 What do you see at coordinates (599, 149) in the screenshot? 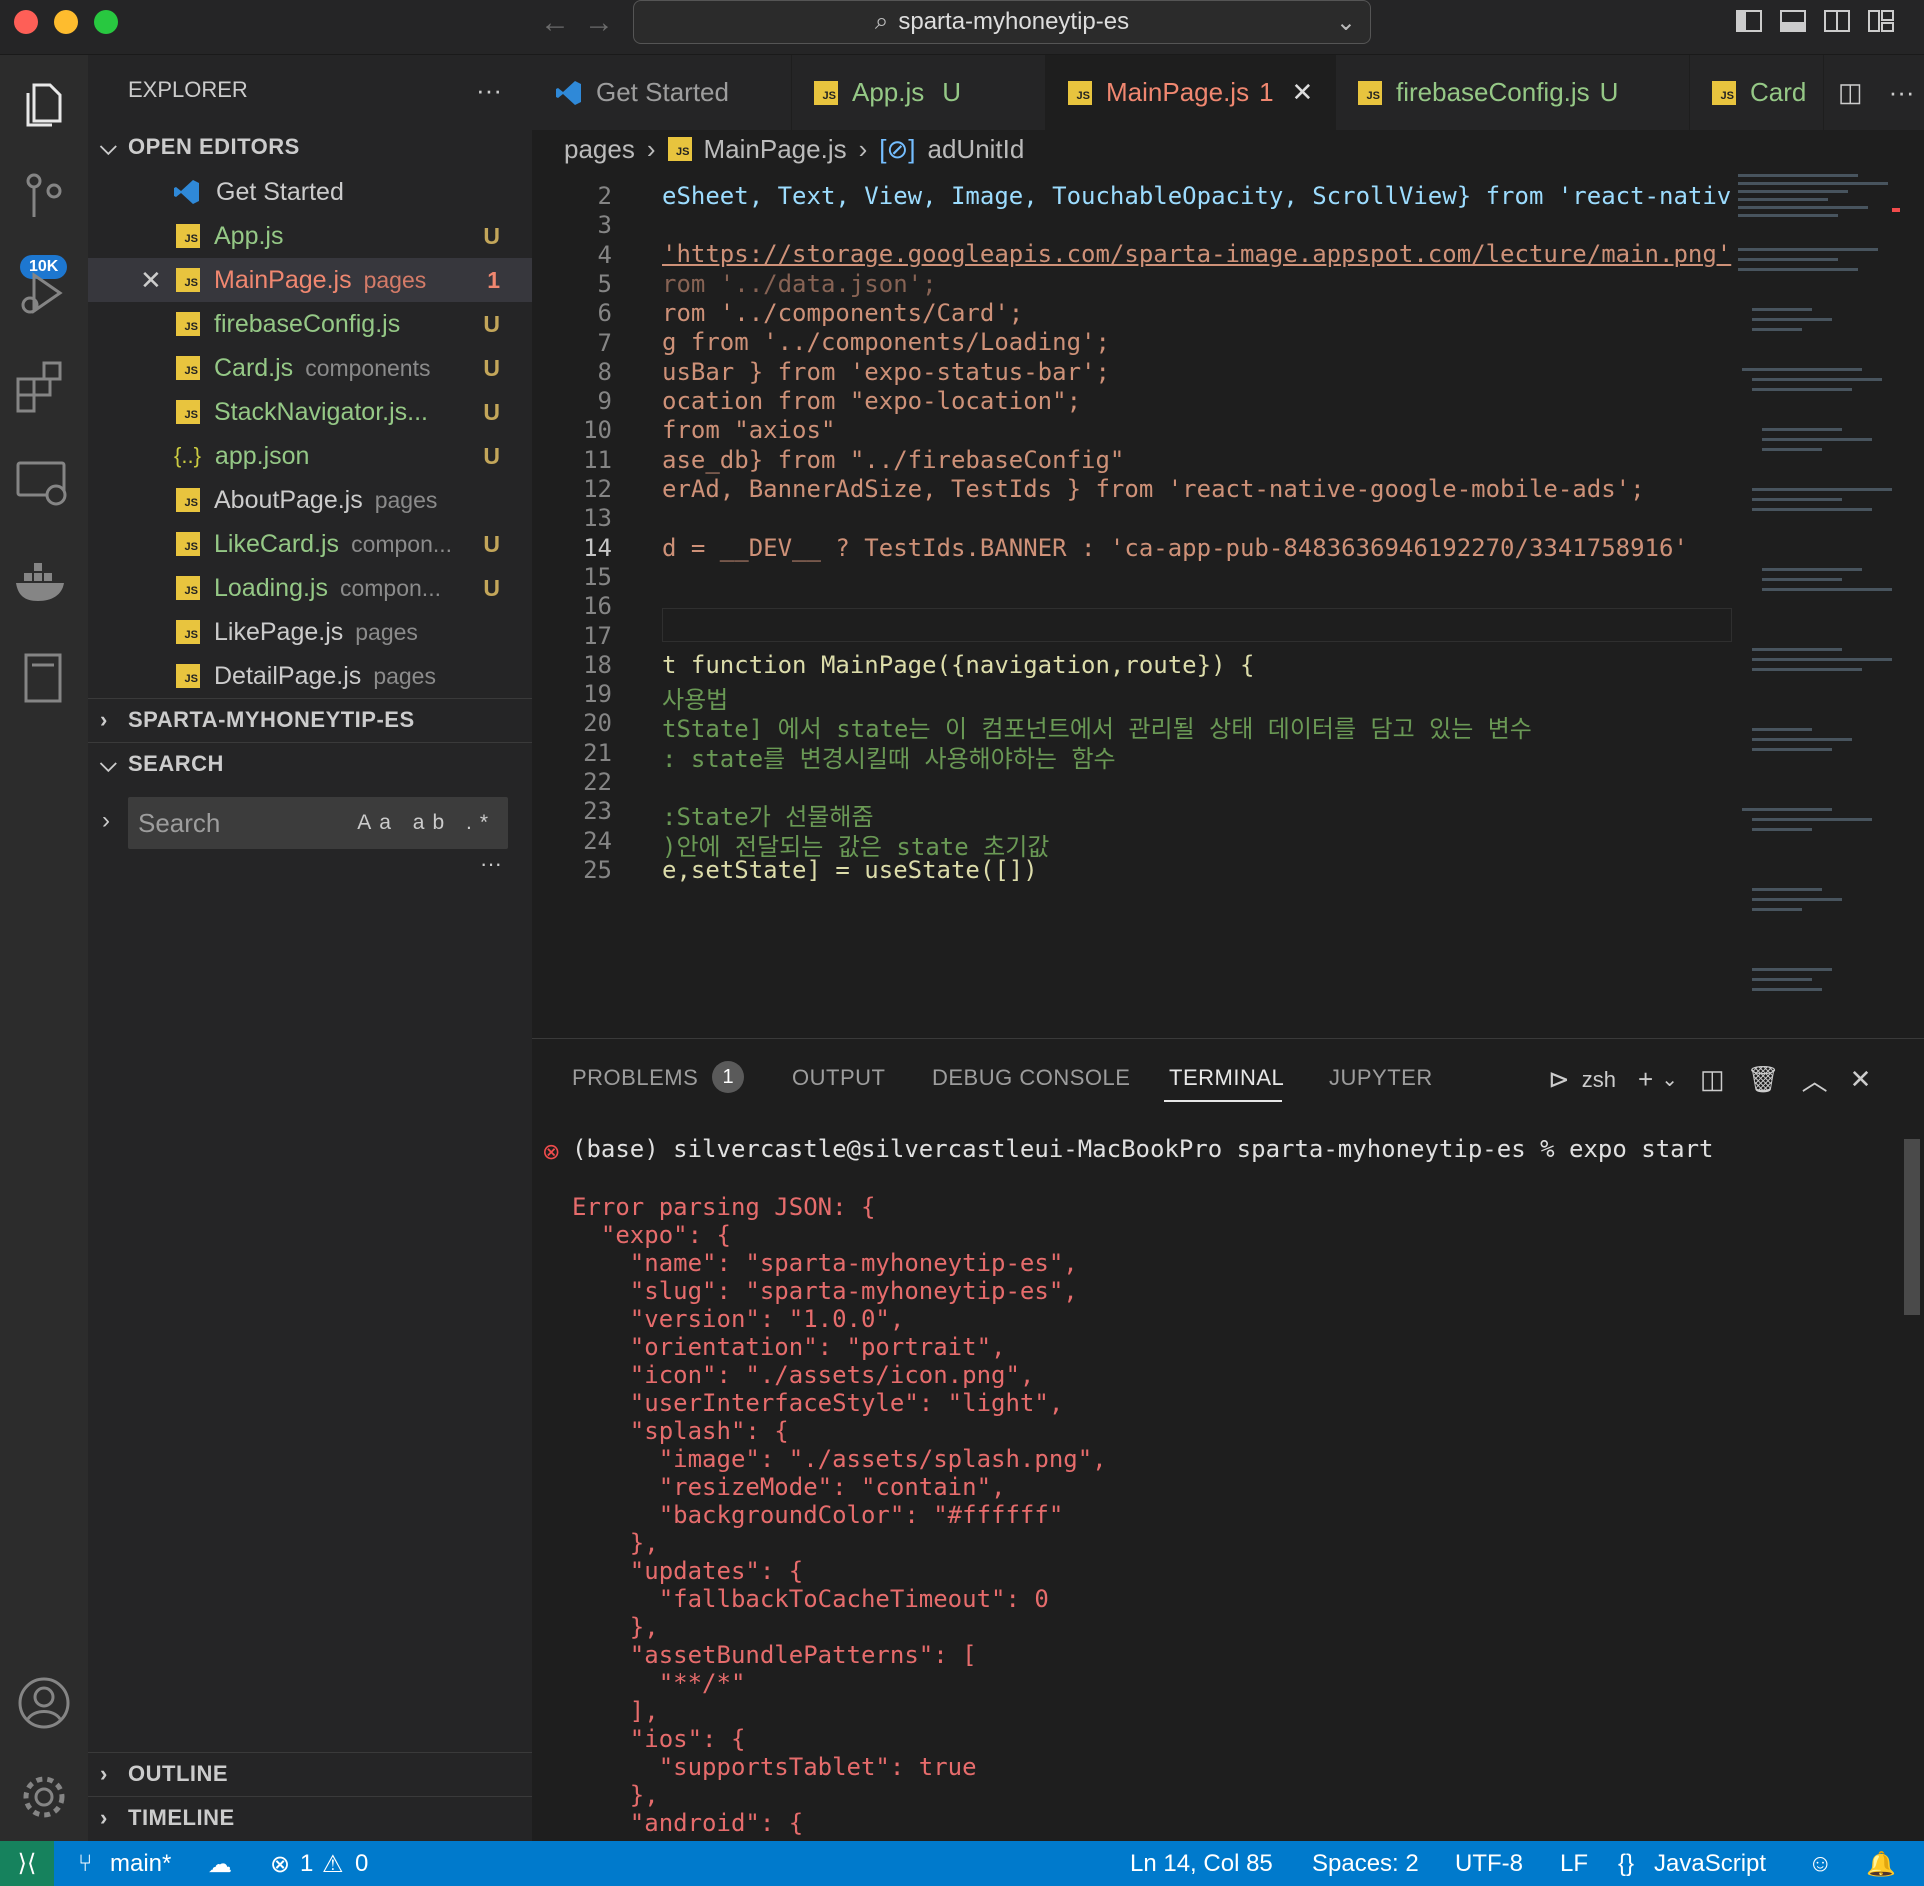
I see `breadcrumb-folder: pages` at bounding box center [599, 149].